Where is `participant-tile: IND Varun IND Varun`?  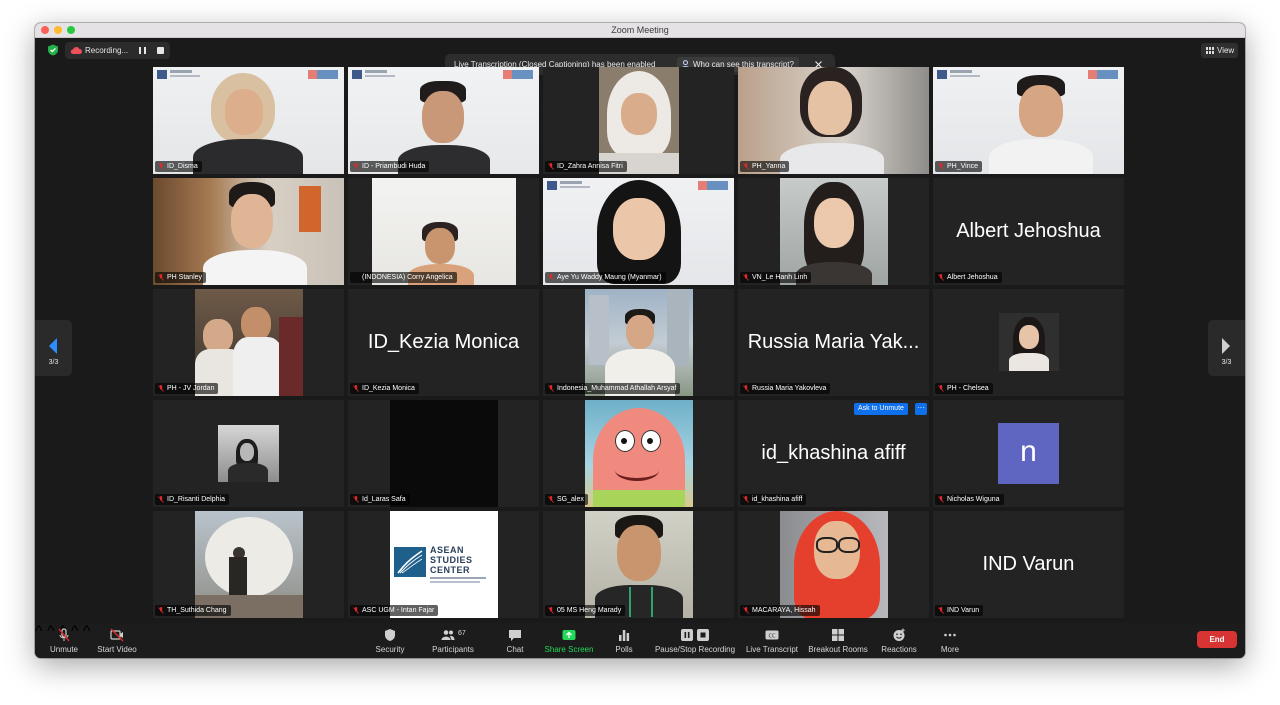 participant-tile: IND Varun IND Varun is located at coordinates (1028, 564).